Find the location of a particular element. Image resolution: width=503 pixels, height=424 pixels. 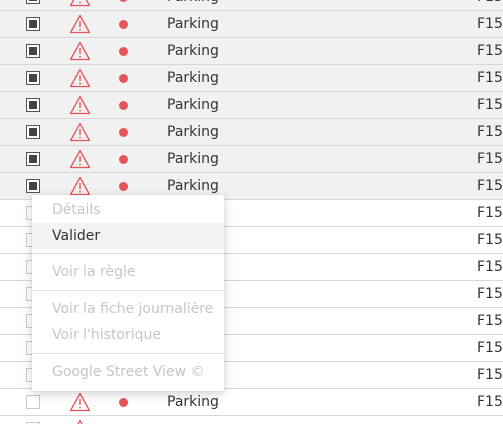

menu-item-history: Voir l'historique is located at coordinates (128, 335).